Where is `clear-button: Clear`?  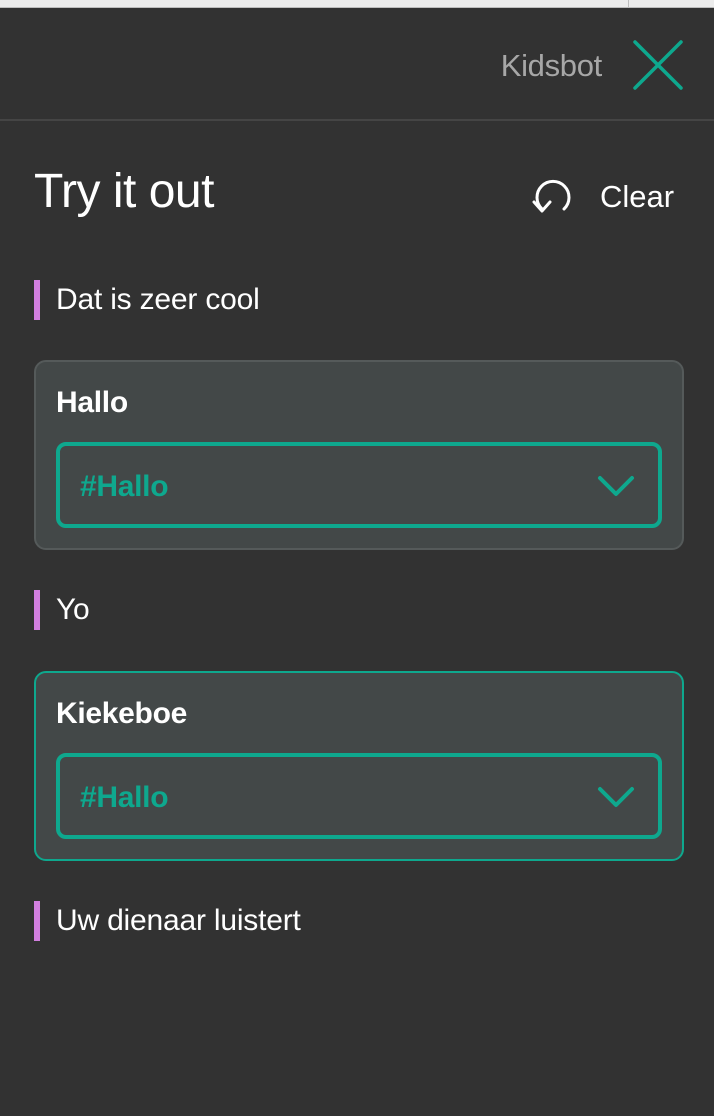
clear-button: Clear is located at coordinates (601, 197).